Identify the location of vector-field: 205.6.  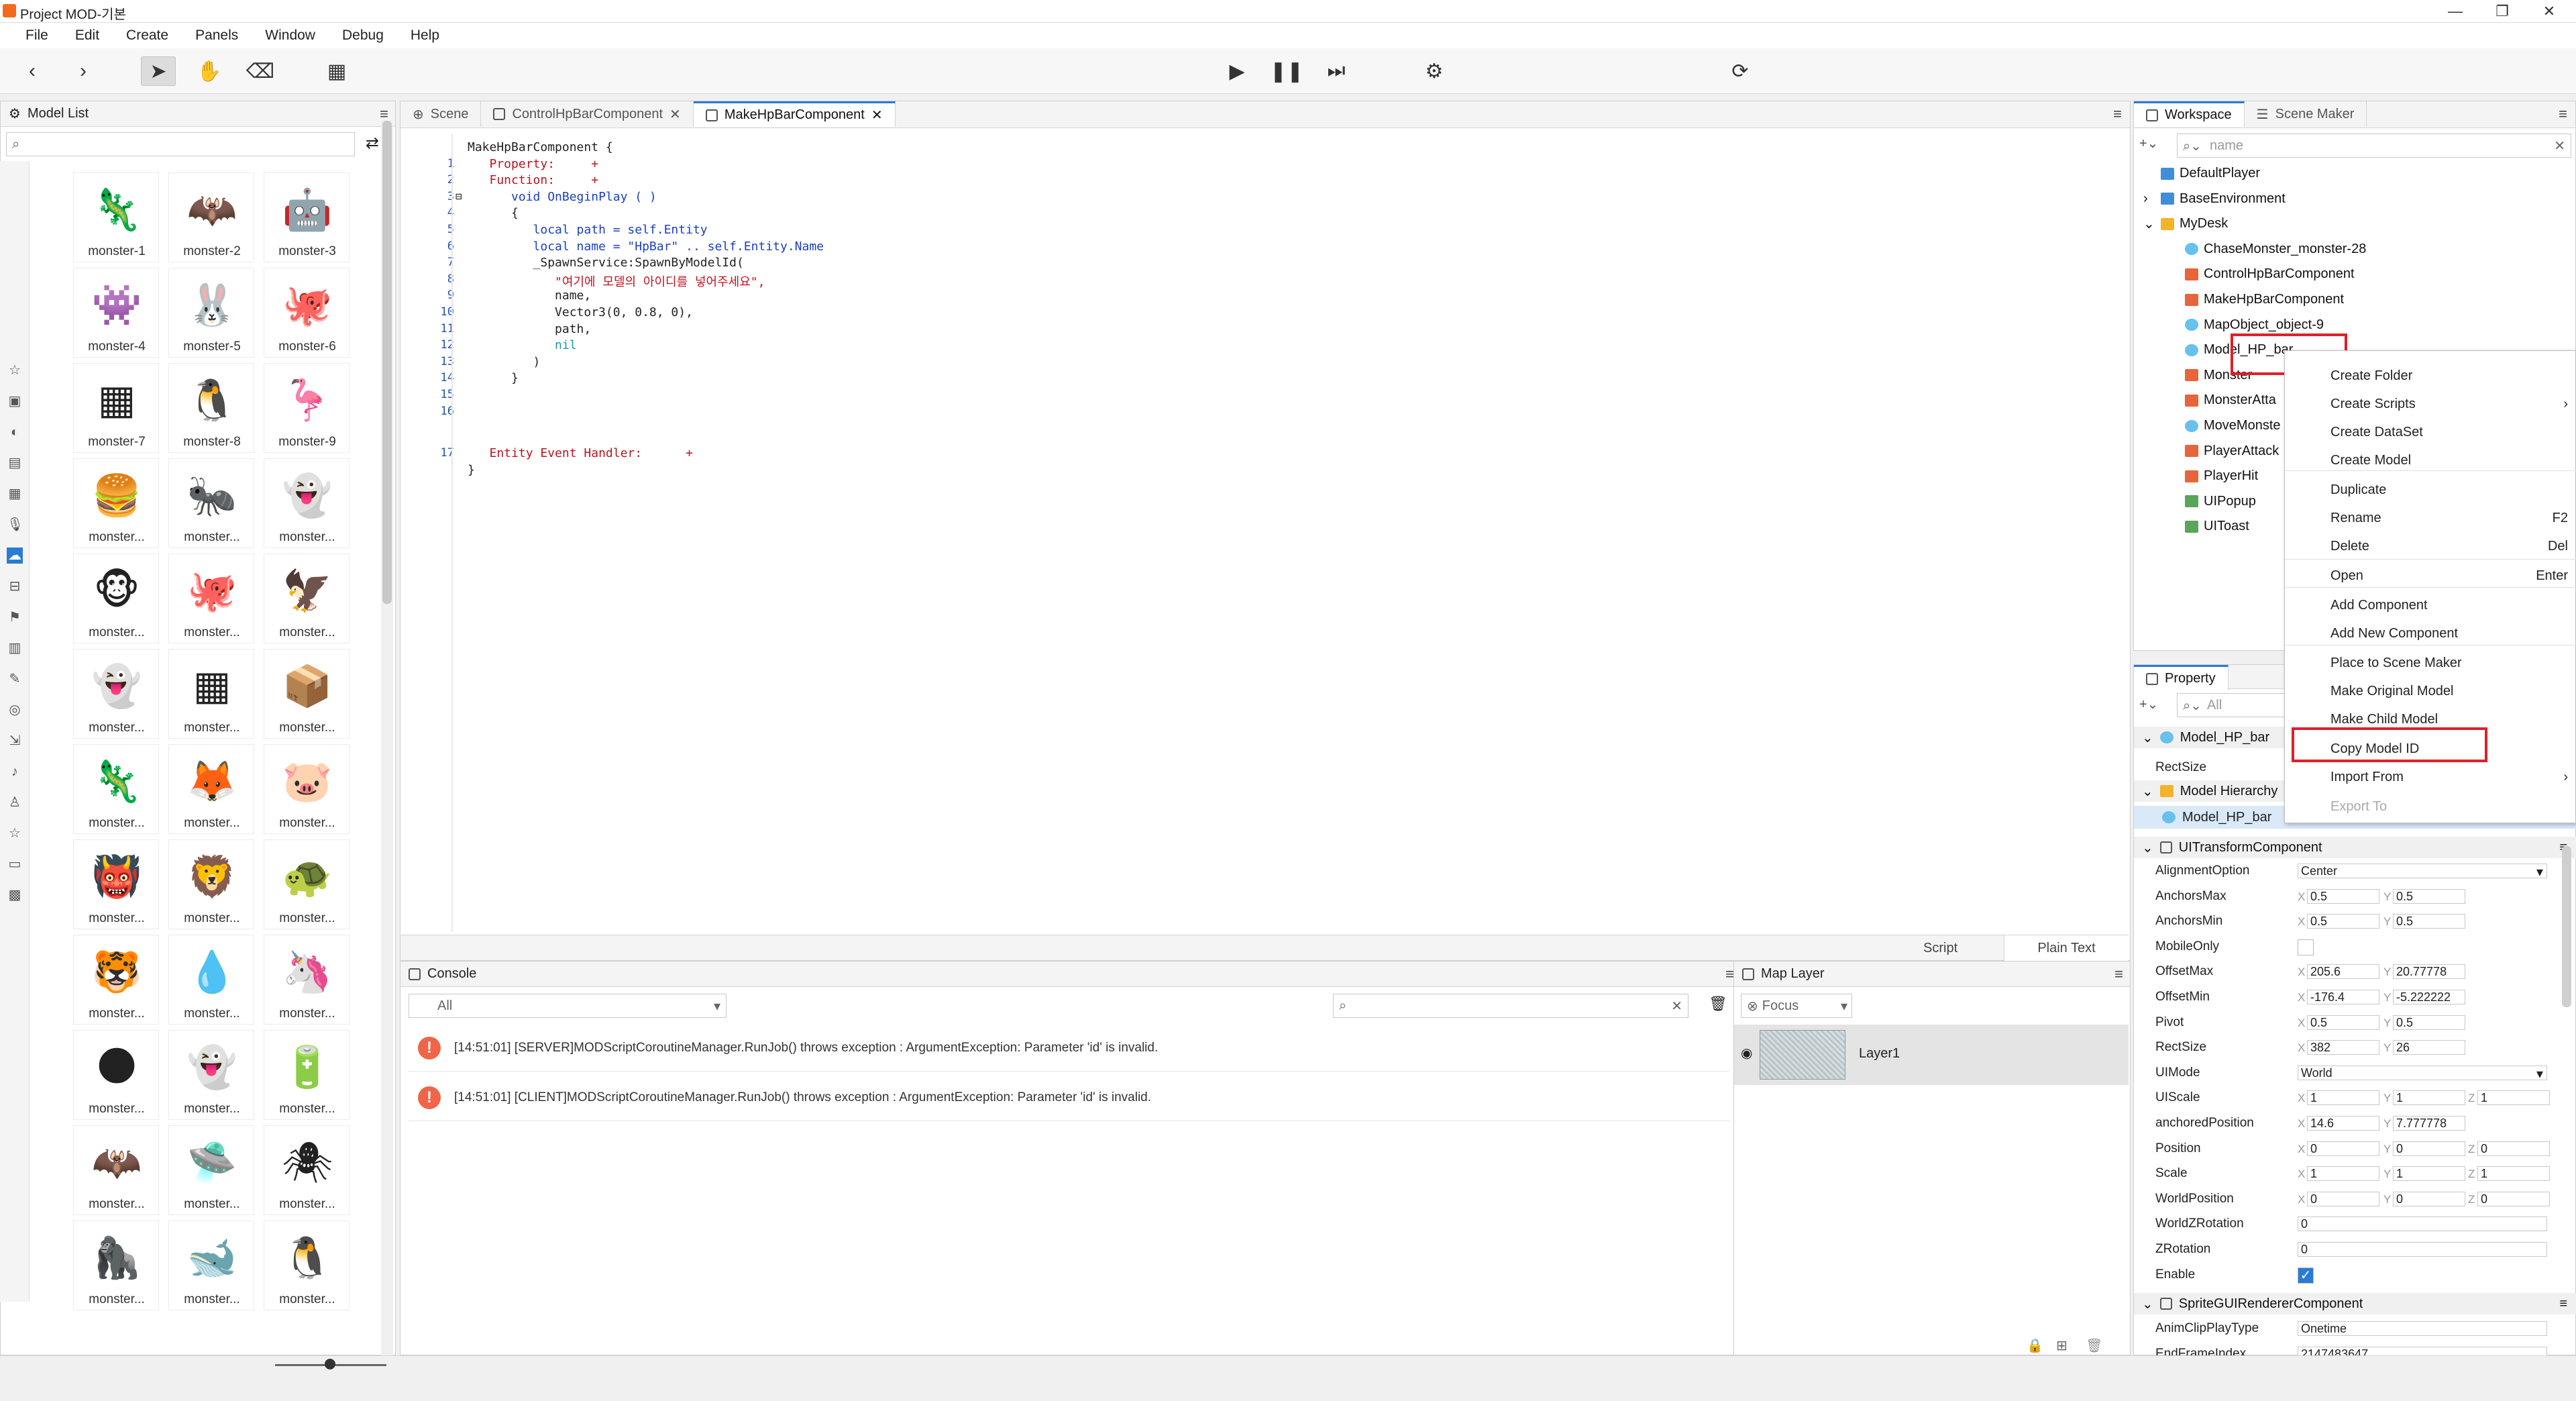
(2343, 972).